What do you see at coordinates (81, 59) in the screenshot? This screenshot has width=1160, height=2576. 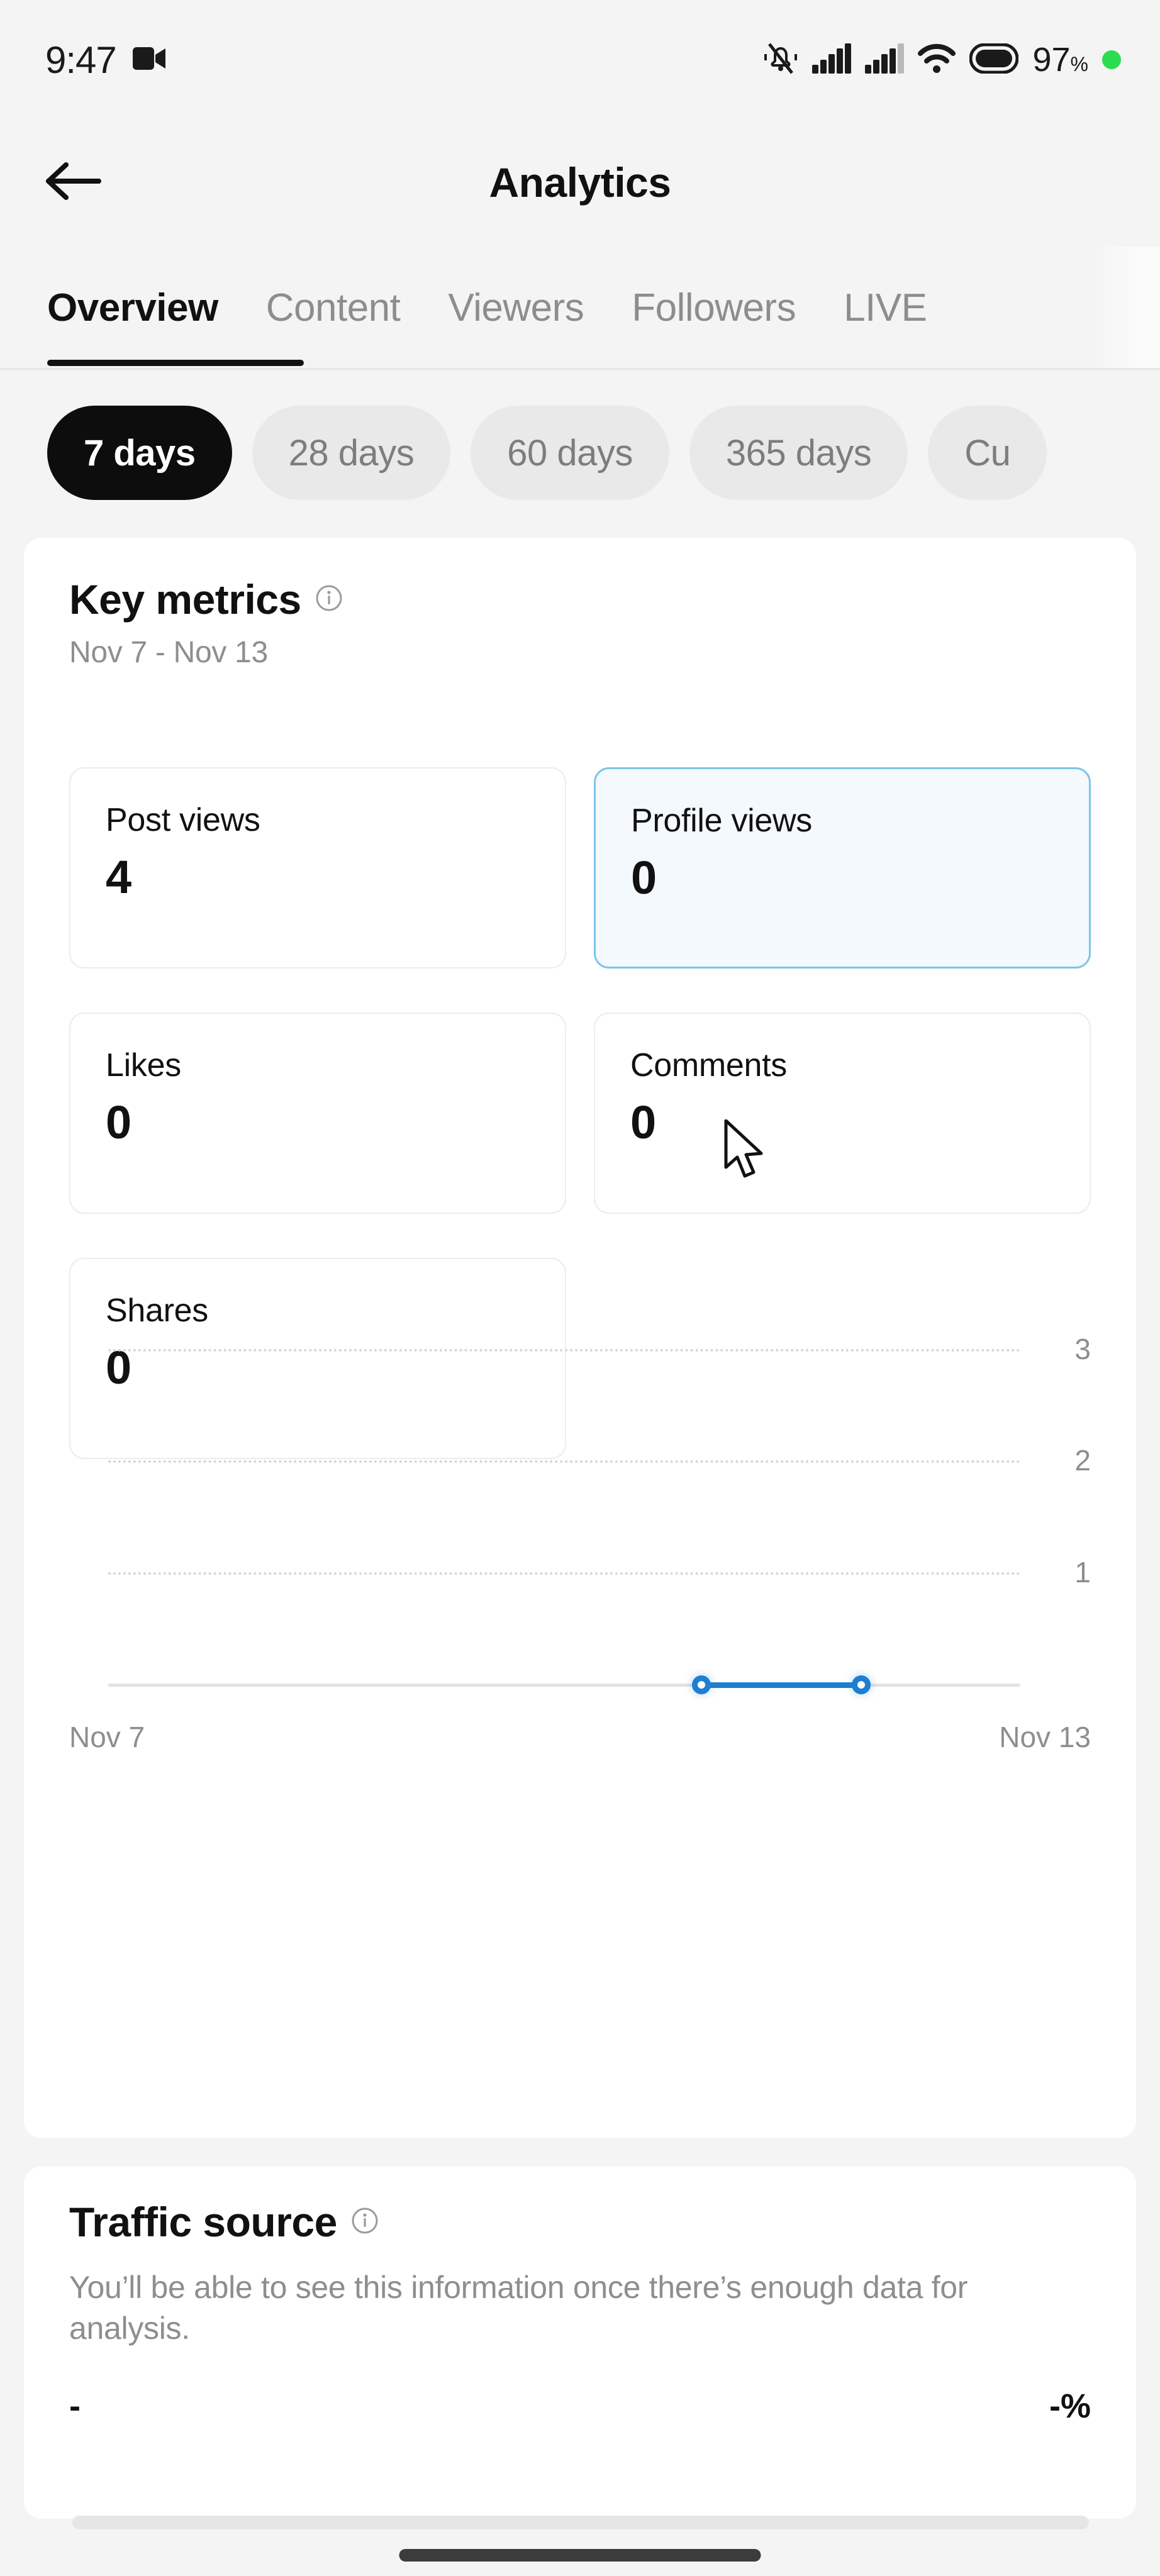 I see `clock: 9:47` at bounding box center [81, 59].